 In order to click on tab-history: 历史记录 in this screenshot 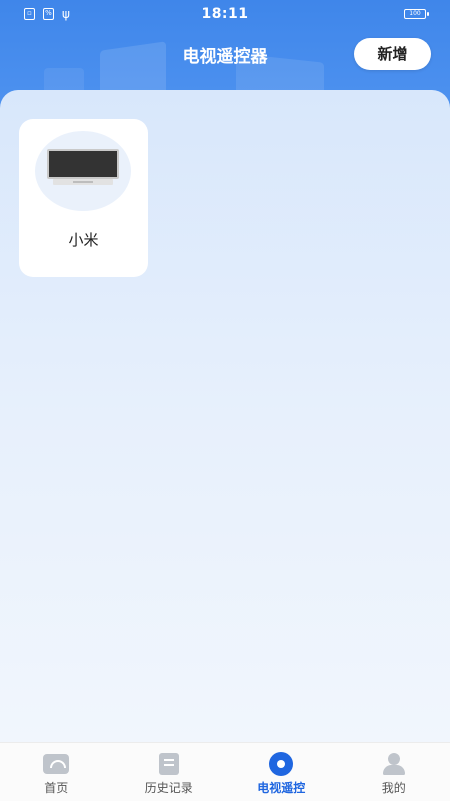, I will do `click(169, 772)`.